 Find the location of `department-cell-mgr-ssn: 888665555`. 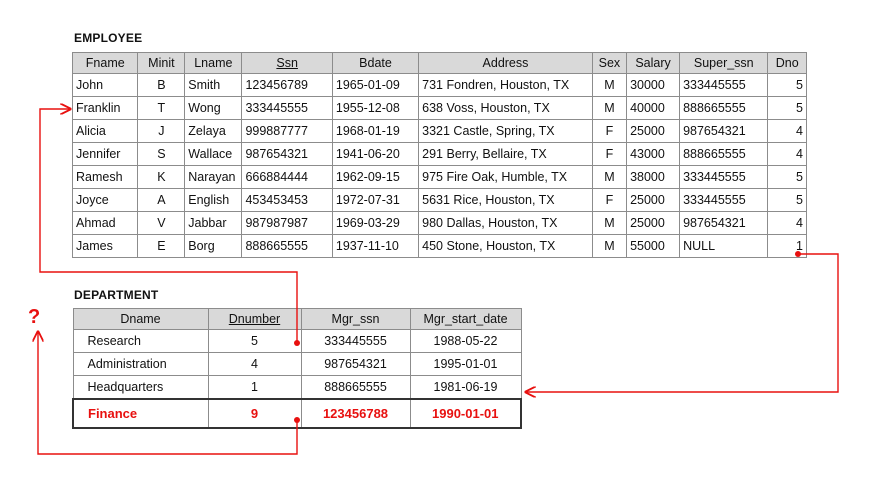

department-cell-mgr-ssn: 888665555 is located at coordinates (355, 387).